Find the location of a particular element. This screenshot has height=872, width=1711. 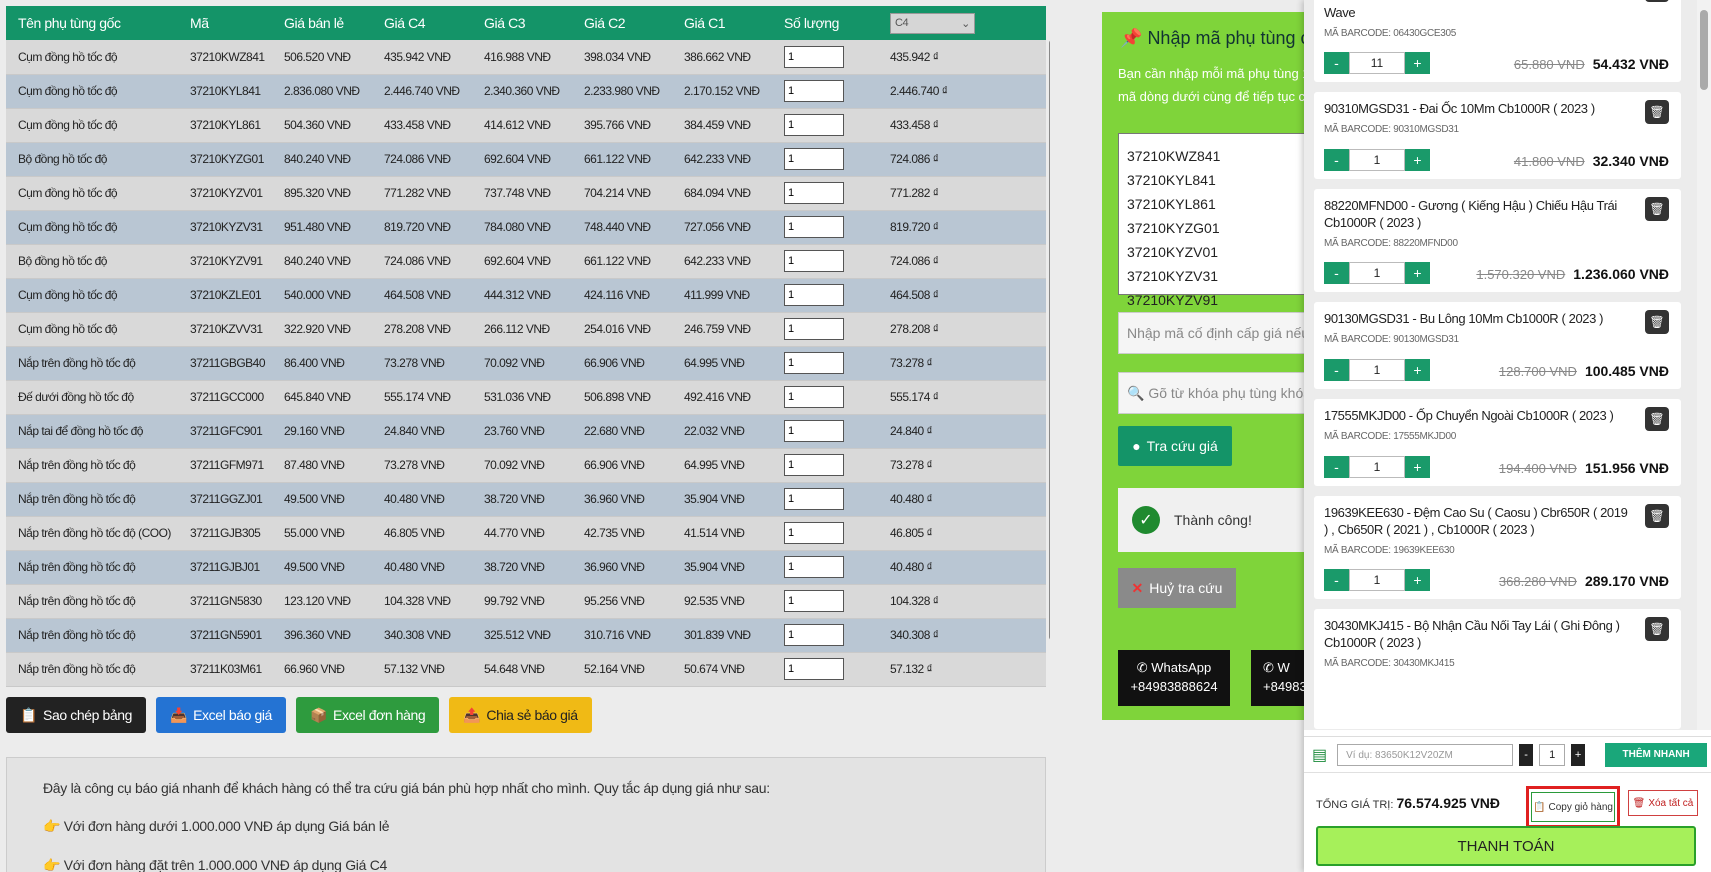

table-scrollbar is located at coordinates (1049, 340).